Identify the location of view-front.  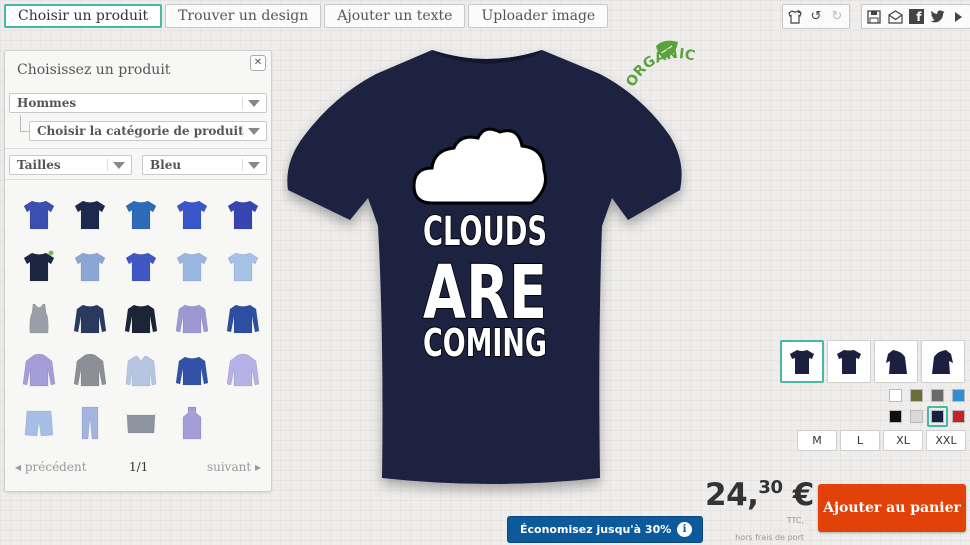
(802, 361).